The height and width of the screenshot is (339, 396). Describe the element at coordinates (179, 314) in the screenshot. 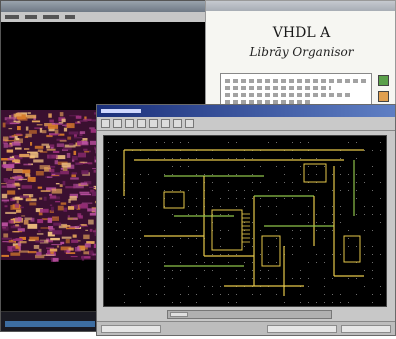

I see `scrollbar-thumb` at that location.